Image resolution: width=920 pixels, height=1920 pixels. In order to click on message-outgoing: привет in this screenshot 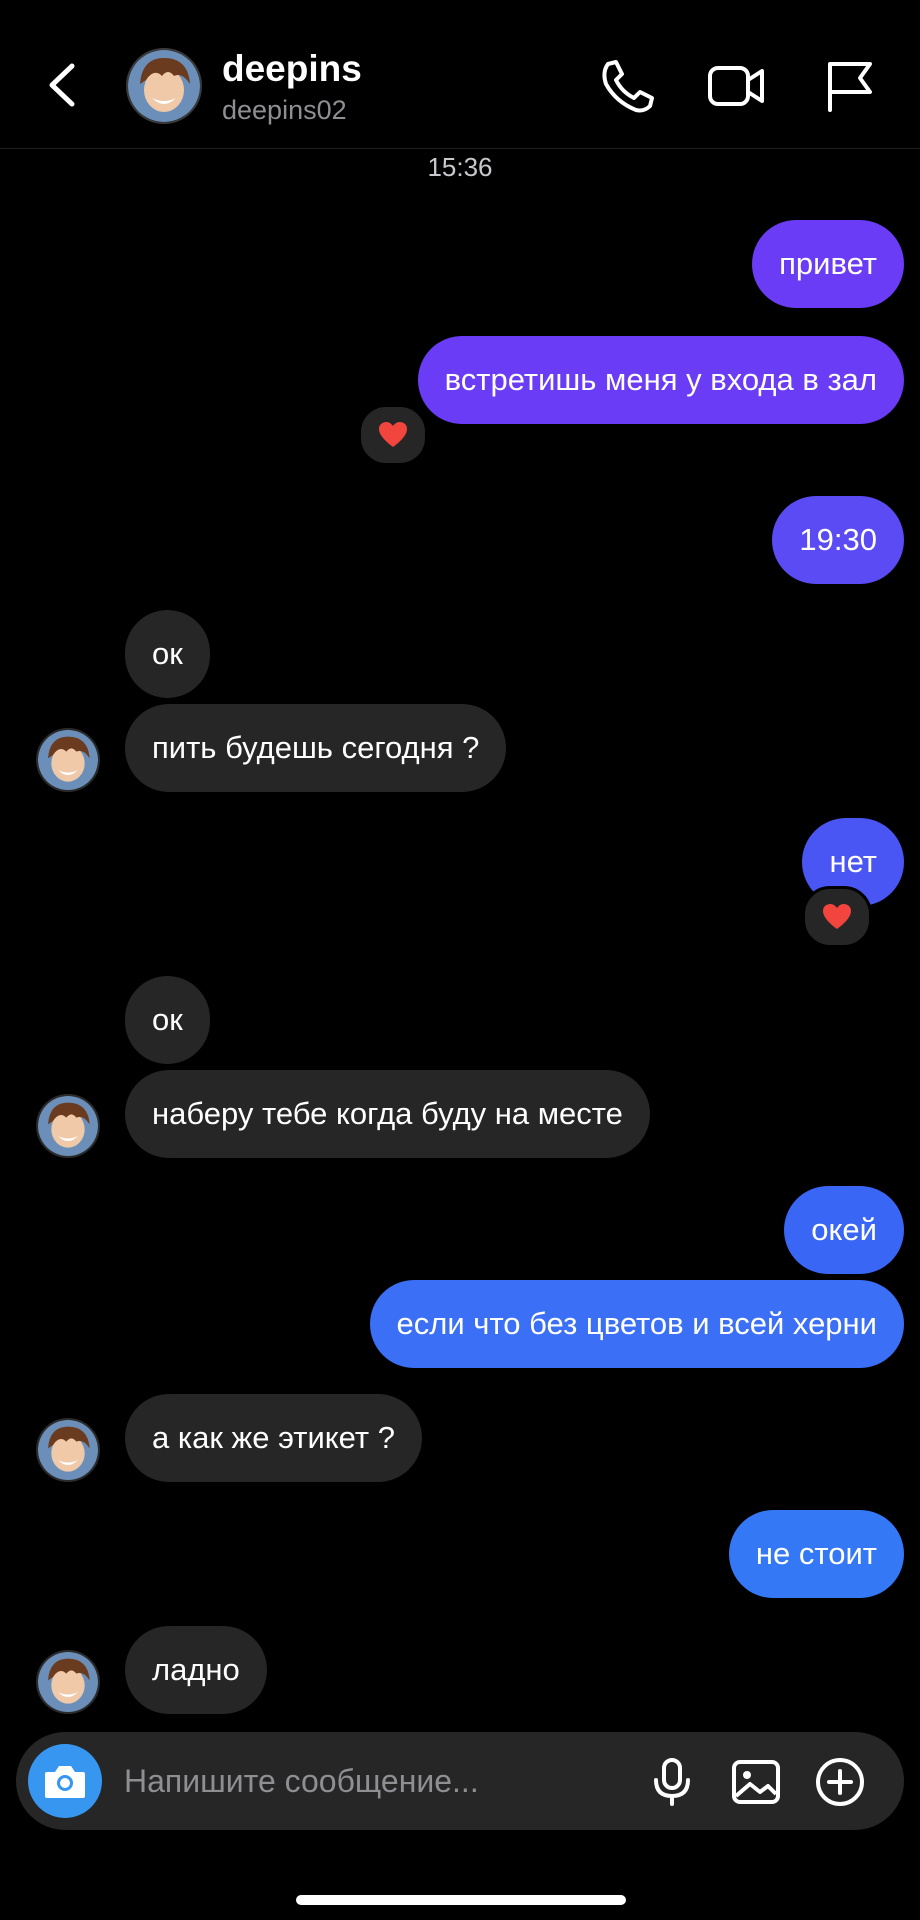, I will do `click(828, 264)`.